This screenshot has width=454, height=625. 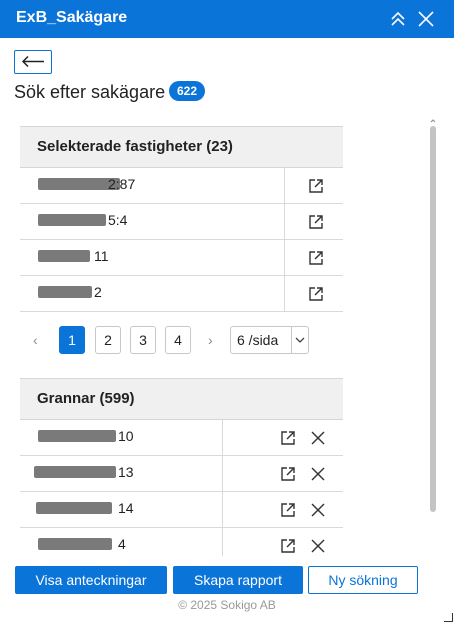 What do you see at coordinates (210, 340) in the screenshot?
I see `next-page-button: ›` at bounding box center [210, 340].